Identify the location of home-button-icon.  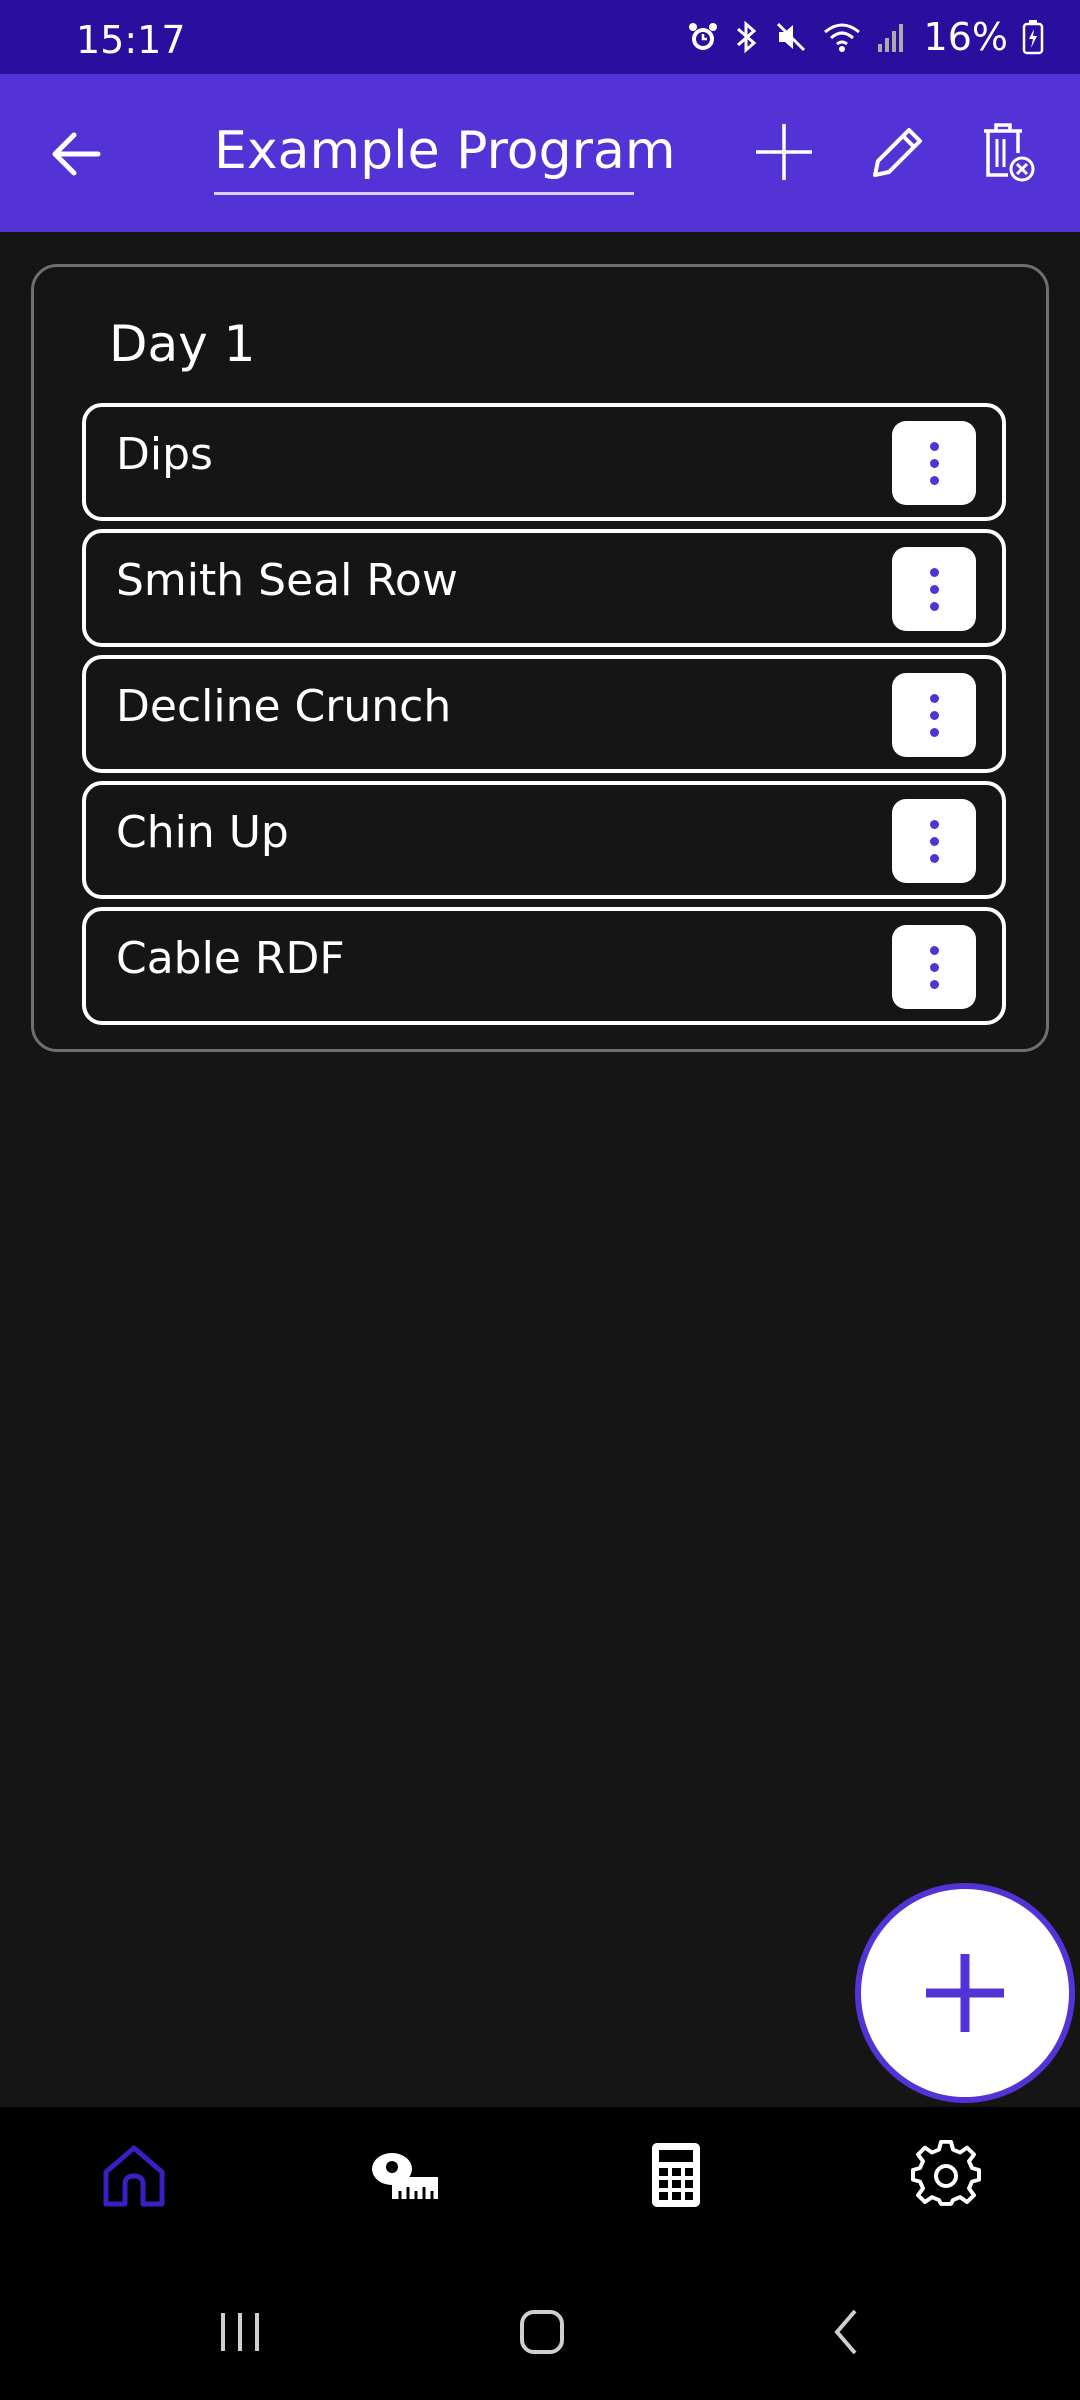
(542, 2332).